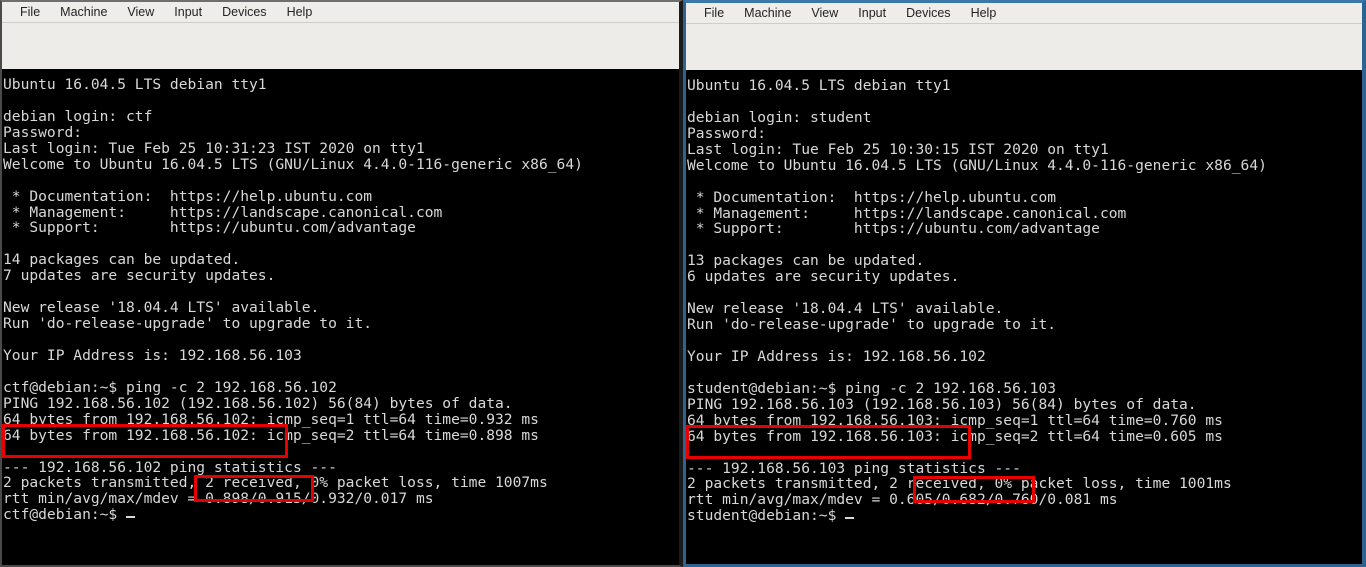  I want to click on terminal-line: 14 packages can be updated., so click(122, 260).